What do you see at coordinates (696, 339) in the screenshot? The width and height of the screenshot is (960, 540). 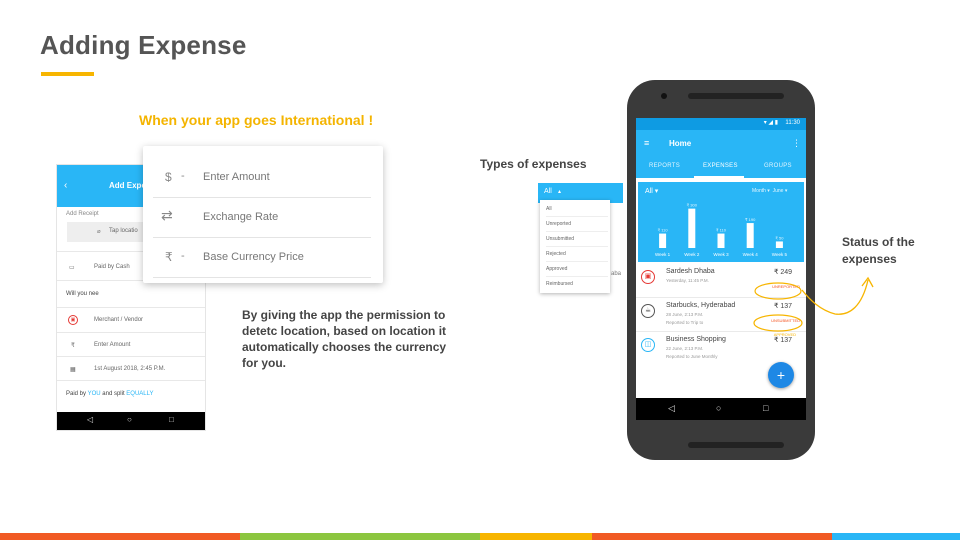 I see `expense-name: Business Shopping` at bounding box center [696, 339].